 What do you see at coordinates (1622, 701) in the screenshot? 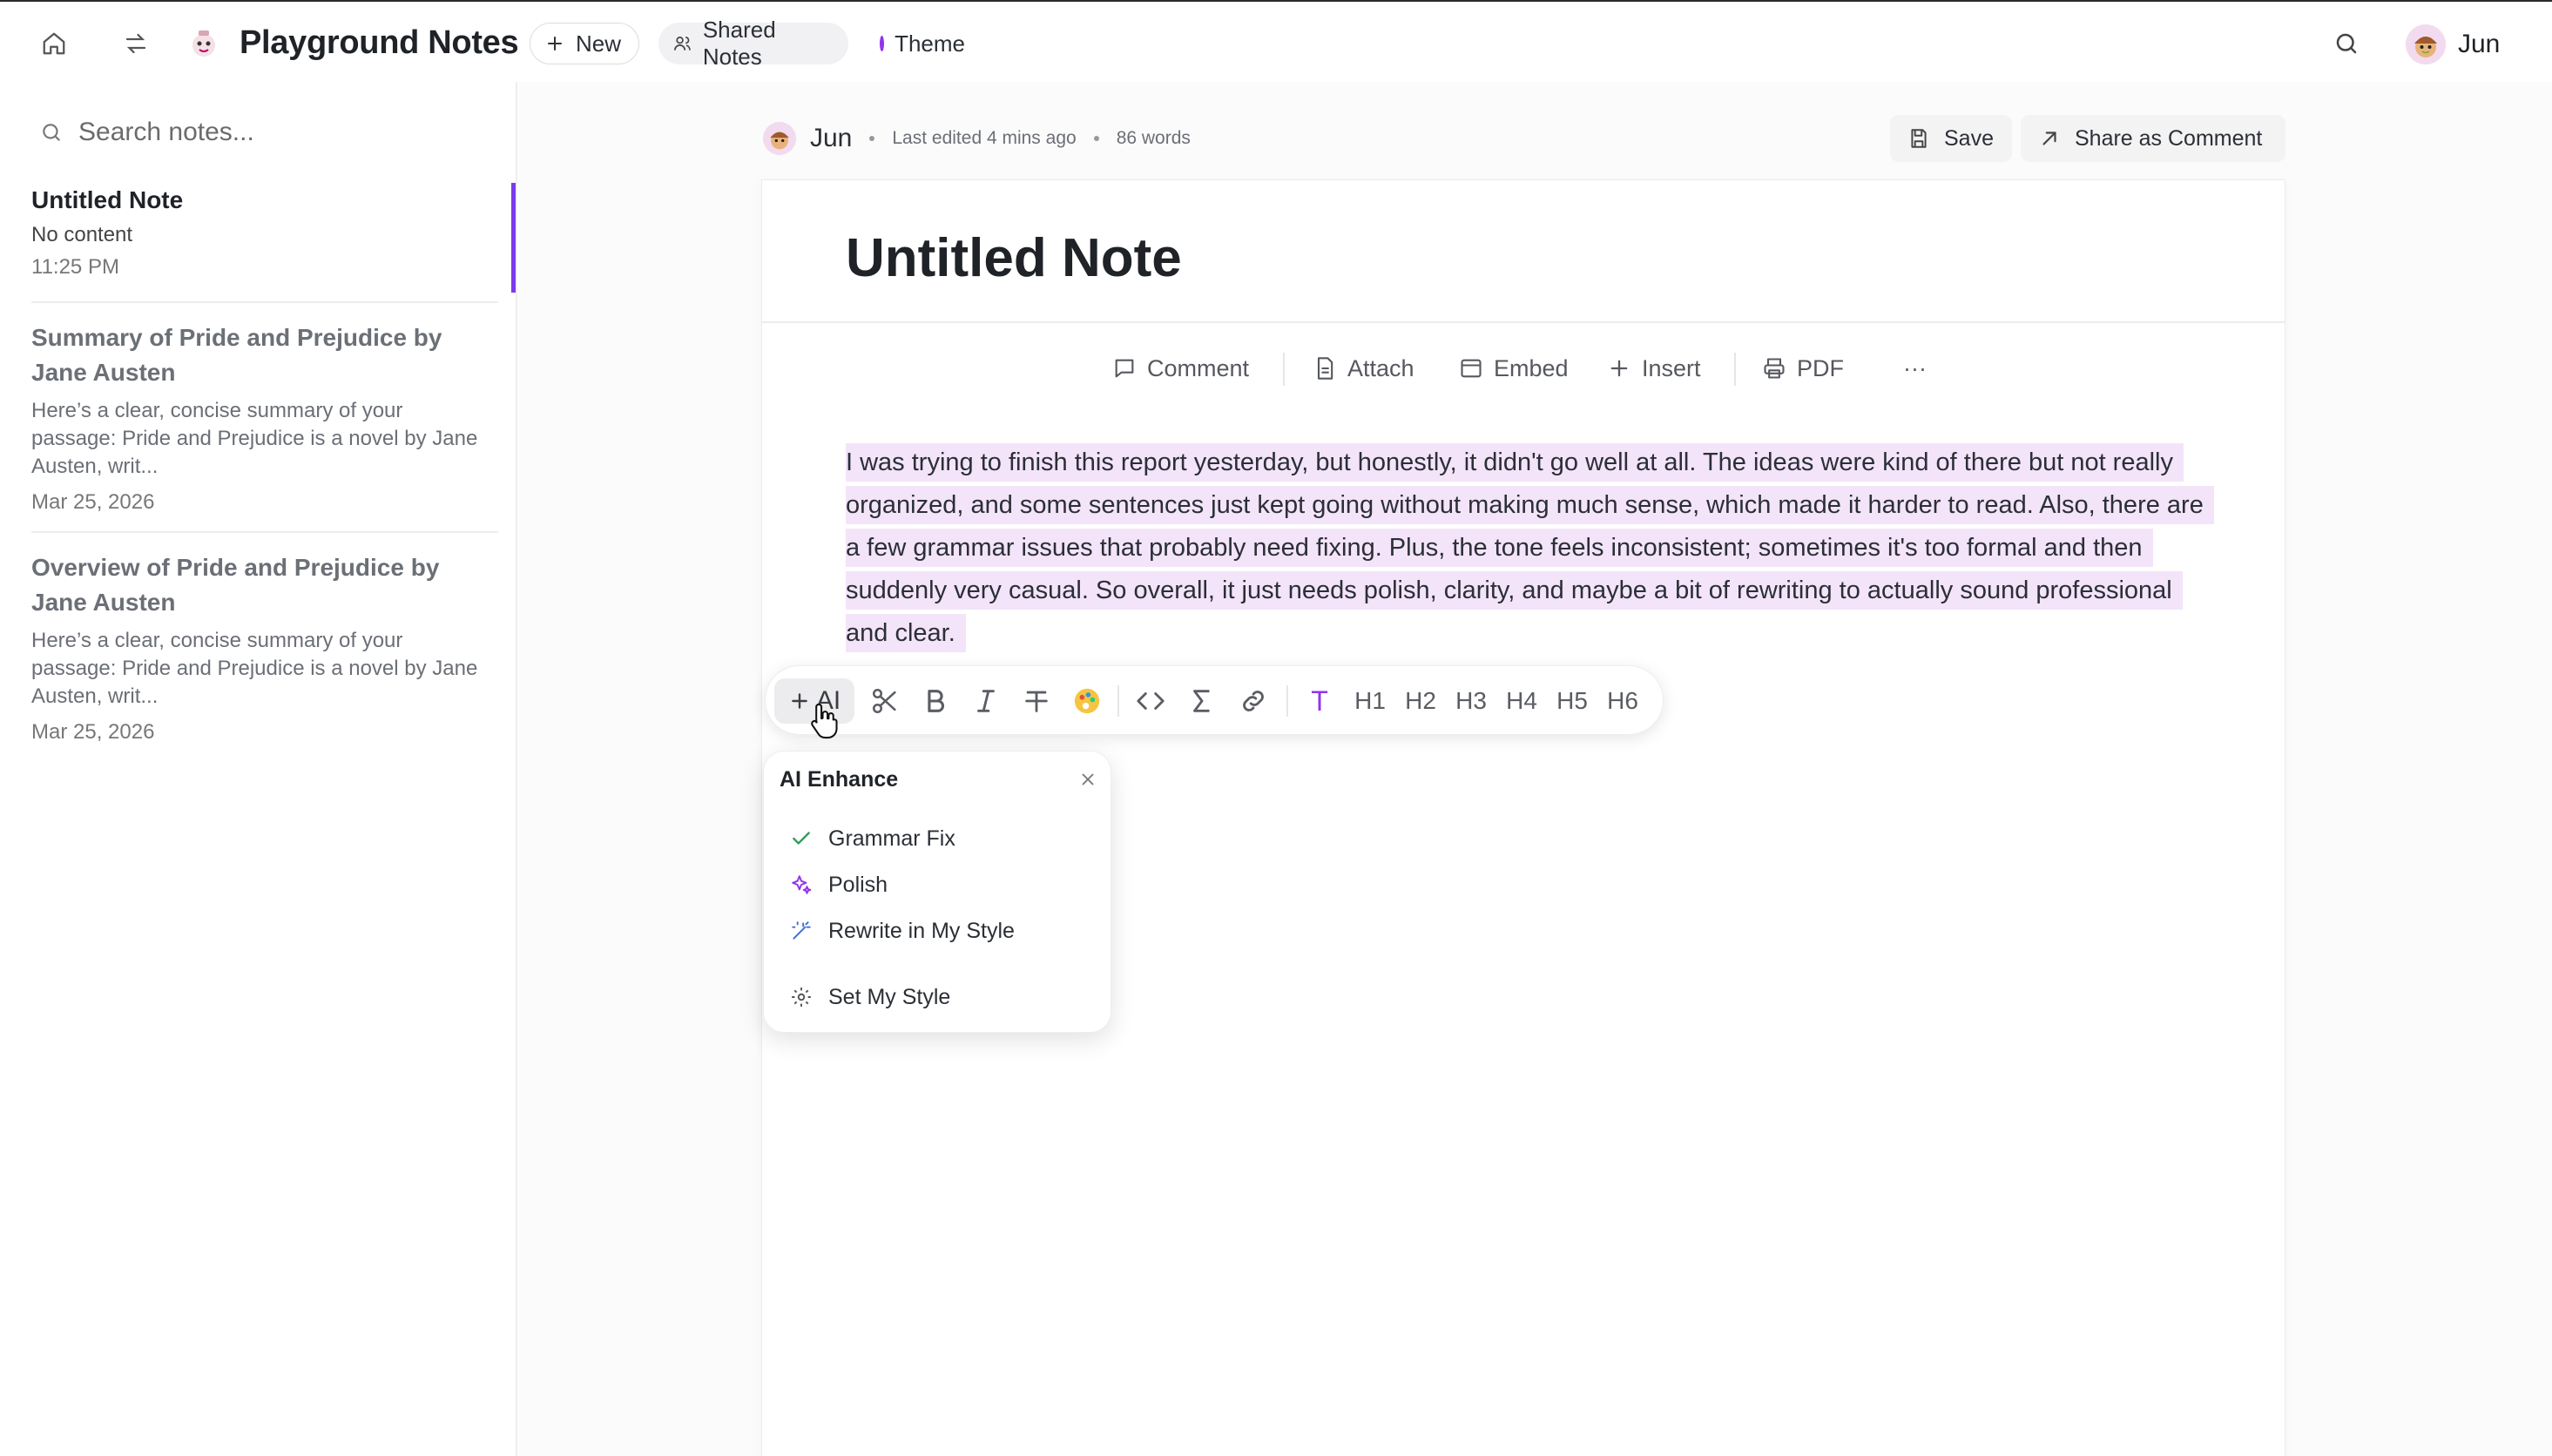
I see `heading-6-button: H6` at bounding box center [1622, 701].